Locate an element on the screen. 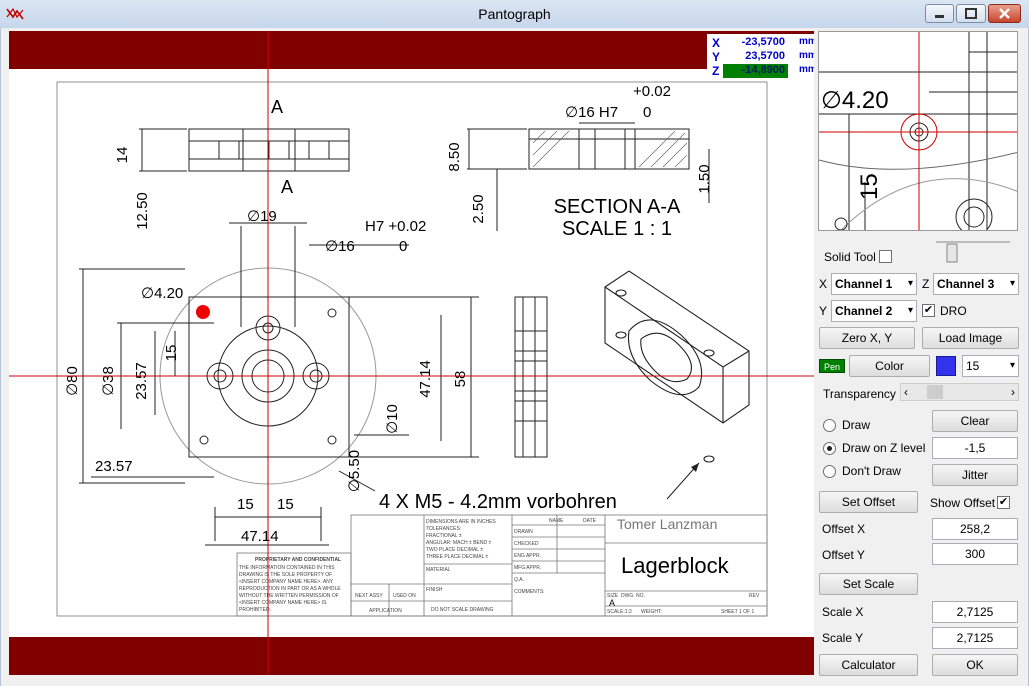 This screenshot has width=1029, height=686. maximize-icon is located at coordinates (971, 13).